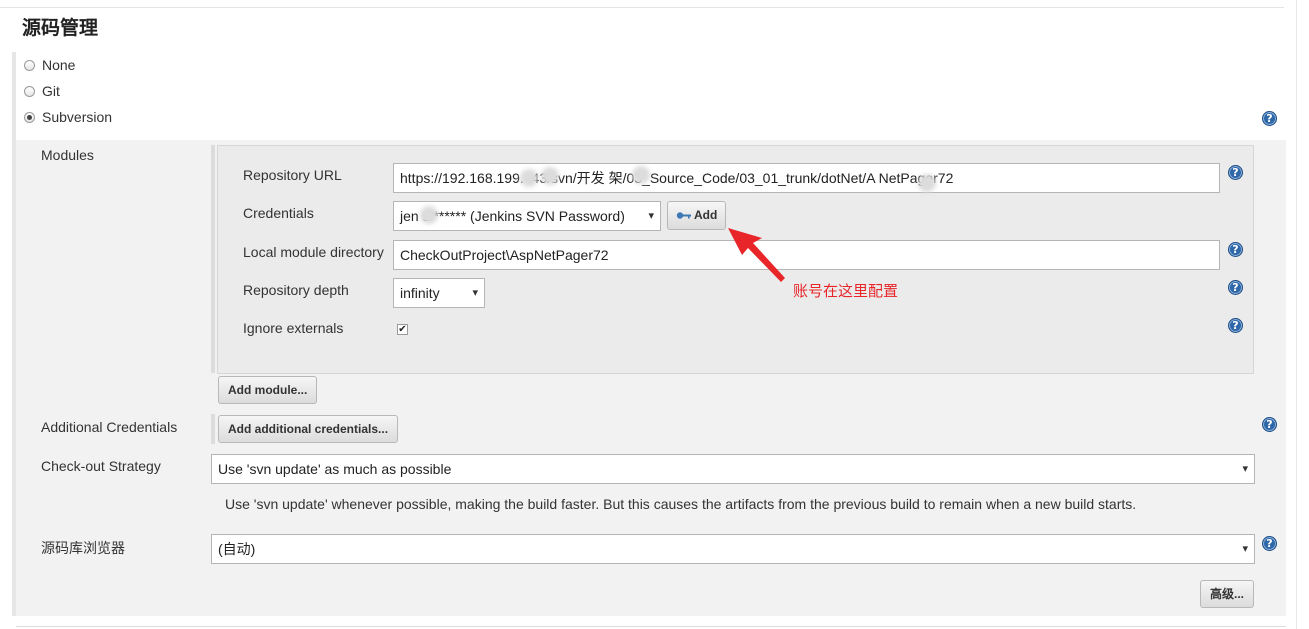 This screenshot has width=1309, height=629. I want to click on ignore-externals-label: Ignore externals, so click(293, 328).